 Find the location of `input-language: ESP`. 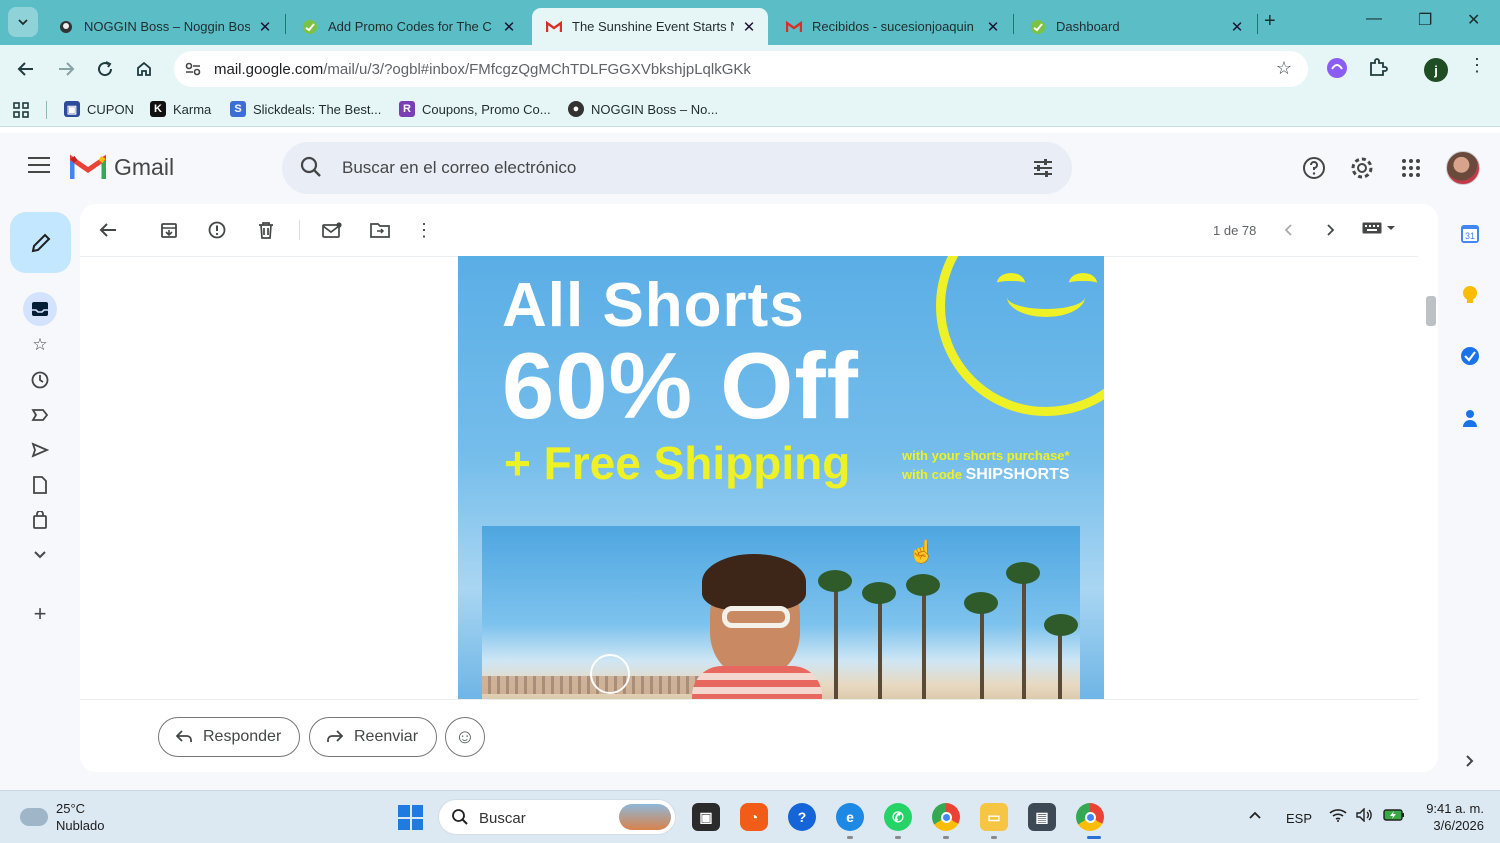

input-language: ESP is located at coordinates (1299, 818).